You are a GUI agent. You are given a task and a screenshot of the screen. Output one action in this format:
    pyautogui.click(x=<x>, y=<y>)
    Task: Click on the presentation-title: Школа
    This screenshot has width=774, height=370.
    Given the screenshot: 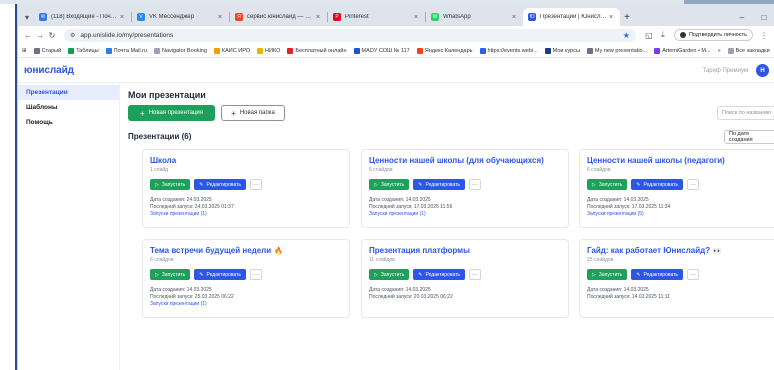 What is the action you would take?
    pyautogui.click(x=246, y=160)
    